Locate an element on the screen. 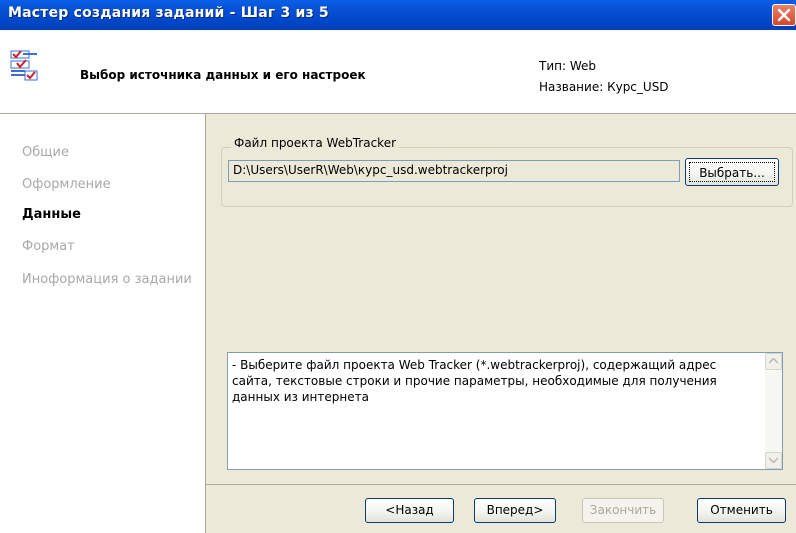  nav-item-task-info: Иноформация о задании is located at coordinates (107, 279).